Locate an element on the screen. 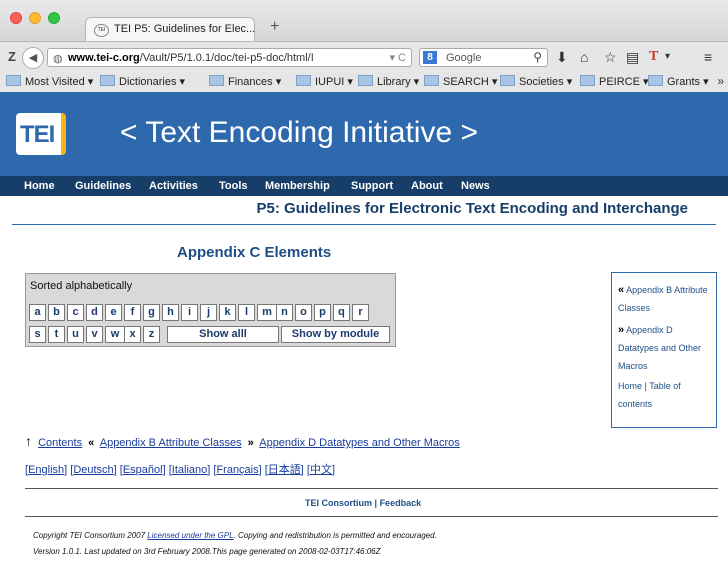  letter-j-button: j is located at coordinates (208, 312).